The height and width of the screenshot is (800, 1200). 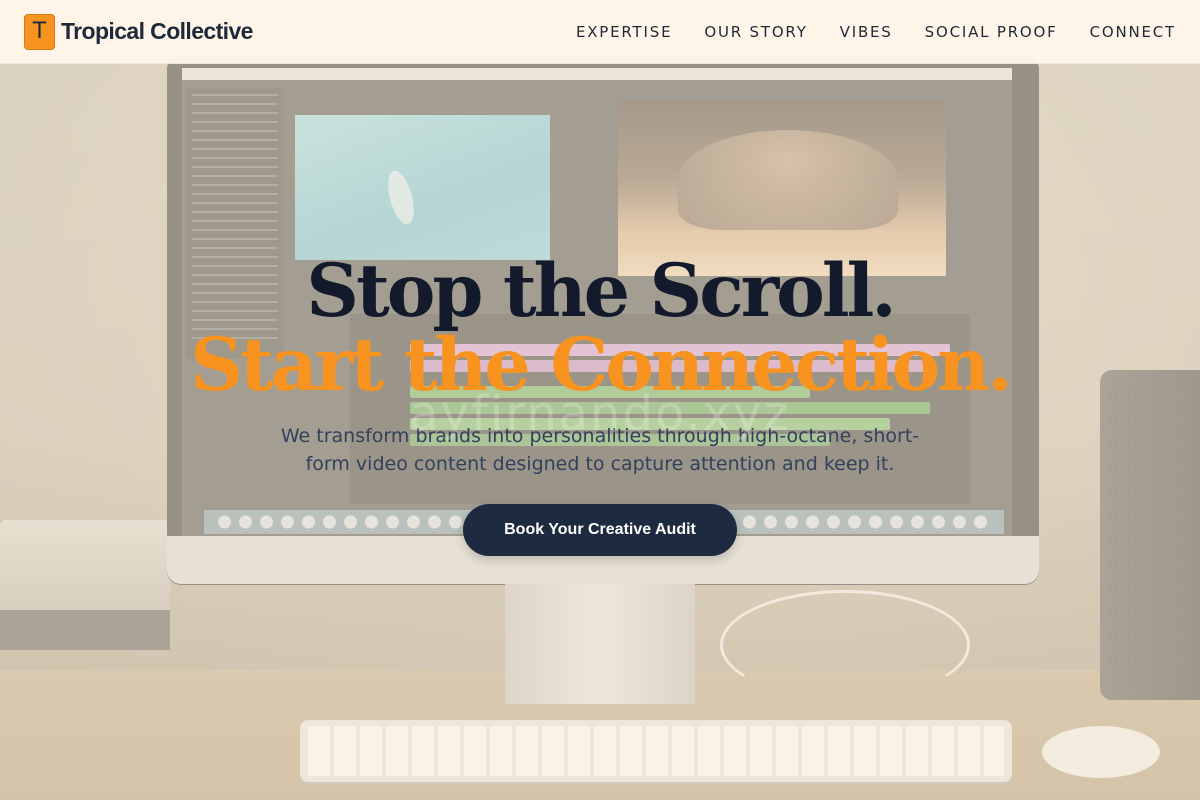 What do you see at coordinates (866, 32) in the screenshot?
I see `nav-link-vibes: VIBES` at bounding box center [866, 32].